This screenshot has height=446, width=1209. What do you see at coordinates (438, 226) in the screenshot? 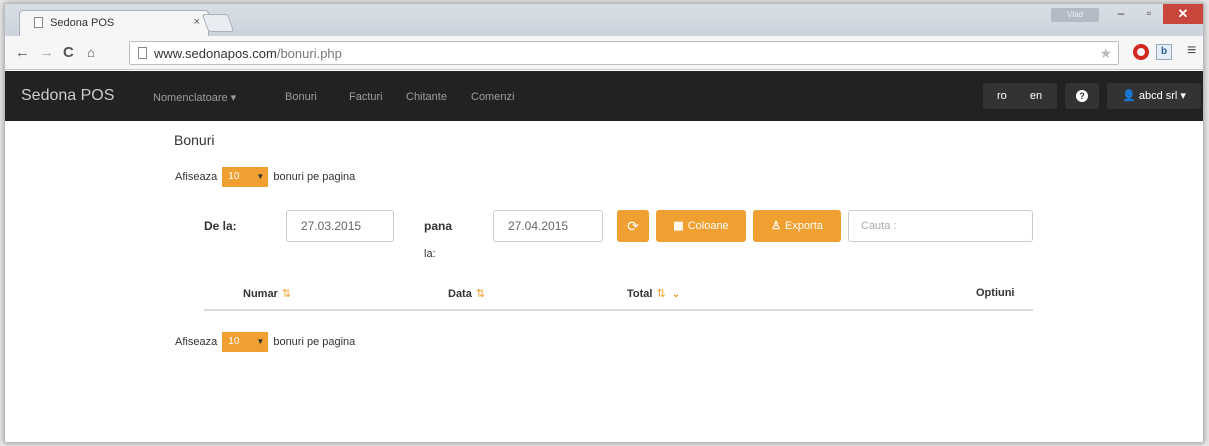
I see `to-label-line1: pana` at bounding box center [438, 226].